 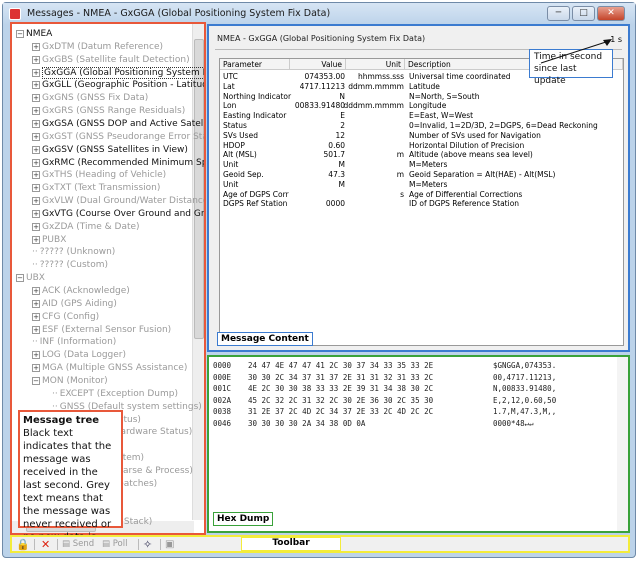 What do you see at coordinates (428, 106) in the screenshot?
I see `cell-description: Longitude` at bounding box center [428, 106].